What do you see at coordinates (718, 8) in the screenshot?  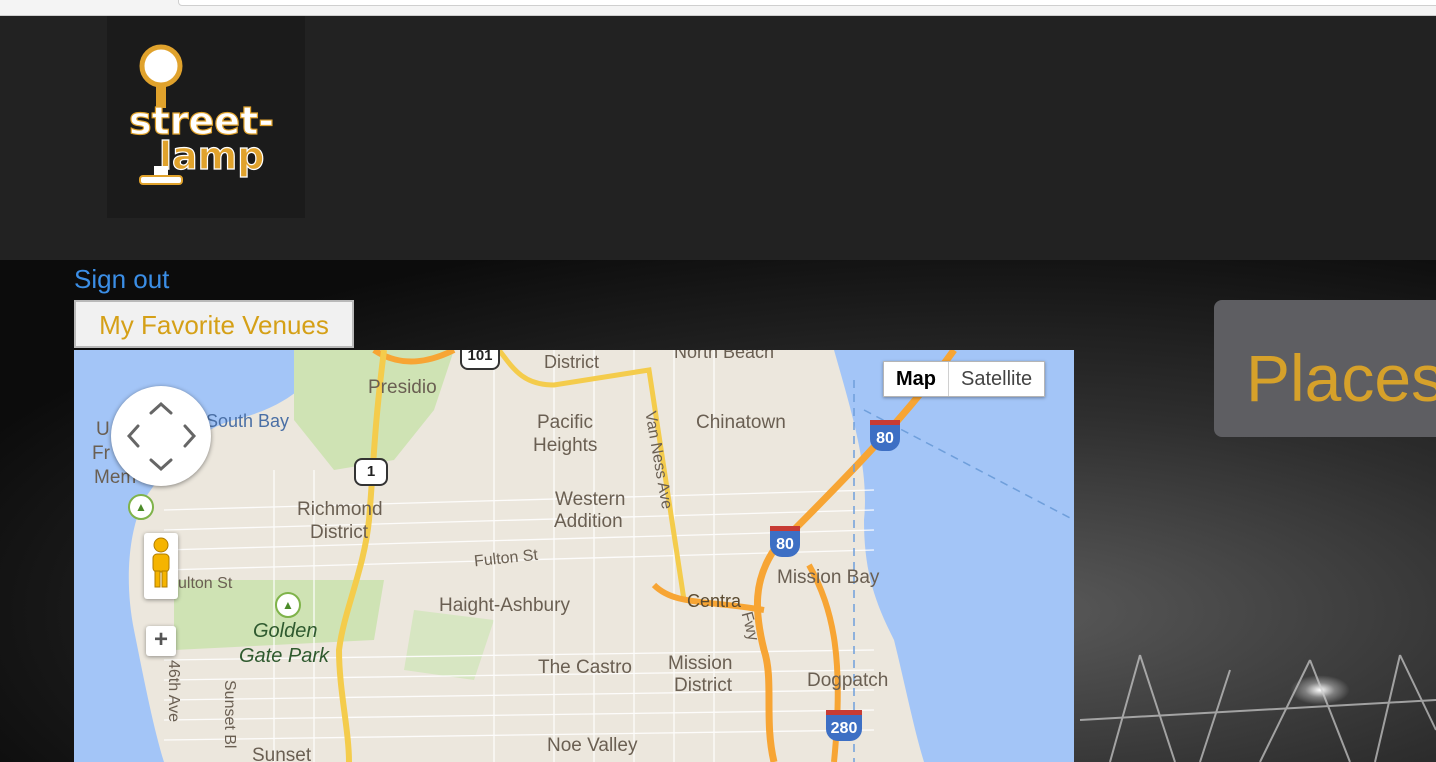 I see `browser-chrome-strip` at bounding box center [718, 8].